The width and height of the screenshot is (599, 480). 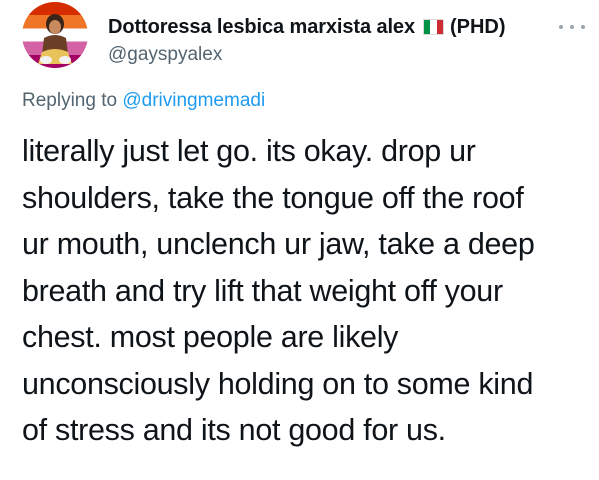 What do you see at coordinates (249, 151) in the screenshot?
I see `tweet-text-line: literally just let go. its okay. drop ur` at bounding box center [249, 151].